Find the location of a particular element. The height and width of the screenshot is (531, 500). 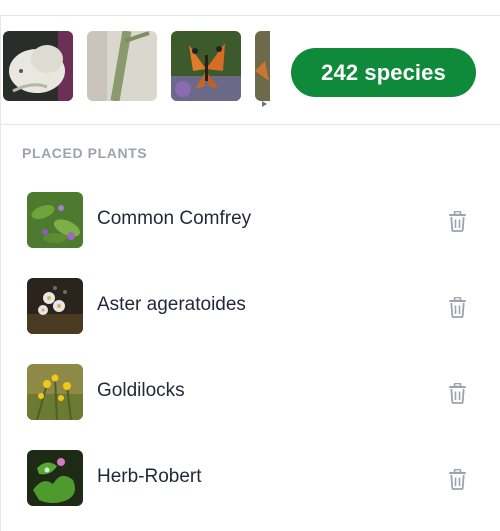

plant-name: Herb-Robert is located at coordinates (149, 476).